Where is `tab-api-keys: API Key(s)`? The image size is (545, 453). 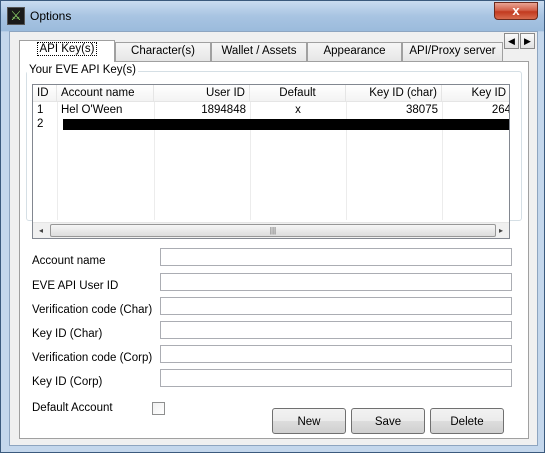
tab-api-keys: API Key(s) is located at coordinates (67, 51).